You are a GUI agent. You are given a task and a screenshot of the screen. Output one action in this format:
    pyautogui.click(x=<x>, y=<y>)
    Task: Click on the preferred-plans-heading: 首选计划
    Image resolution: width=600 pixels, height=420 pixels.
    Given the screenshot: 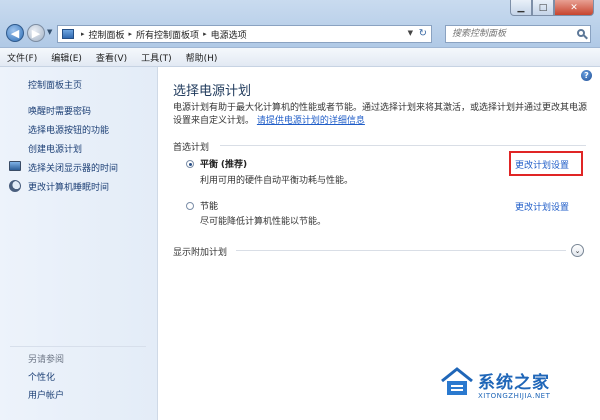 What is the action you would take?
    pyautogui.click(x=191, y=148)
    